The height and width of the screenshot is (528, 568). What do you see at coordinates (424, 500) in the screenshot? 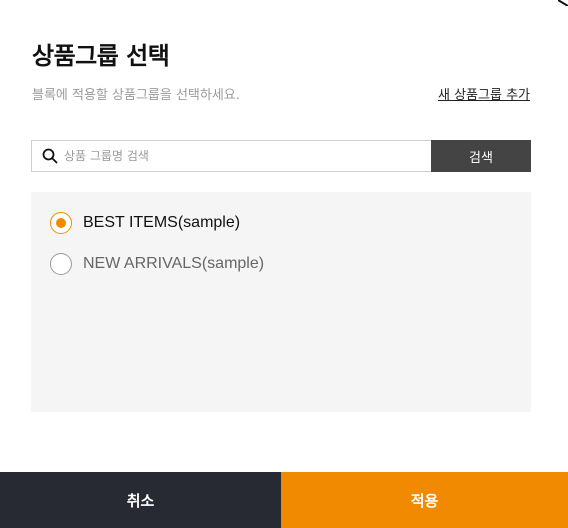
I see `apply-button: 적용` at bounding box center [424, 500].